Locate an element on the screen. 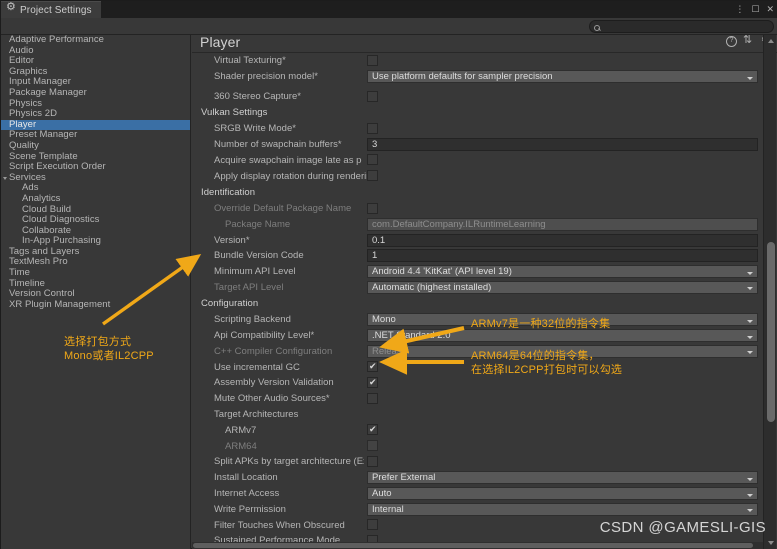  section-configuration: Configuration is located at coordinates (230, 304).